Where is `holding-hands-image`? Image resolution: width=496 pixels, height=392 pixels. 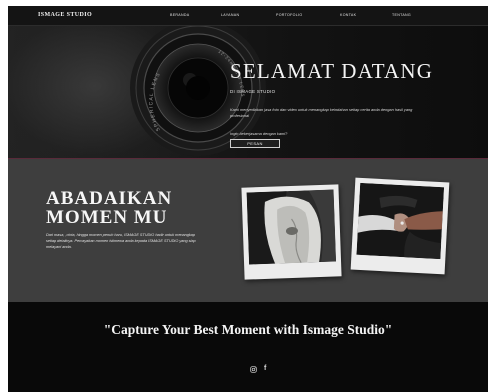
holding-hands-image is located at coordinates (400, 221).